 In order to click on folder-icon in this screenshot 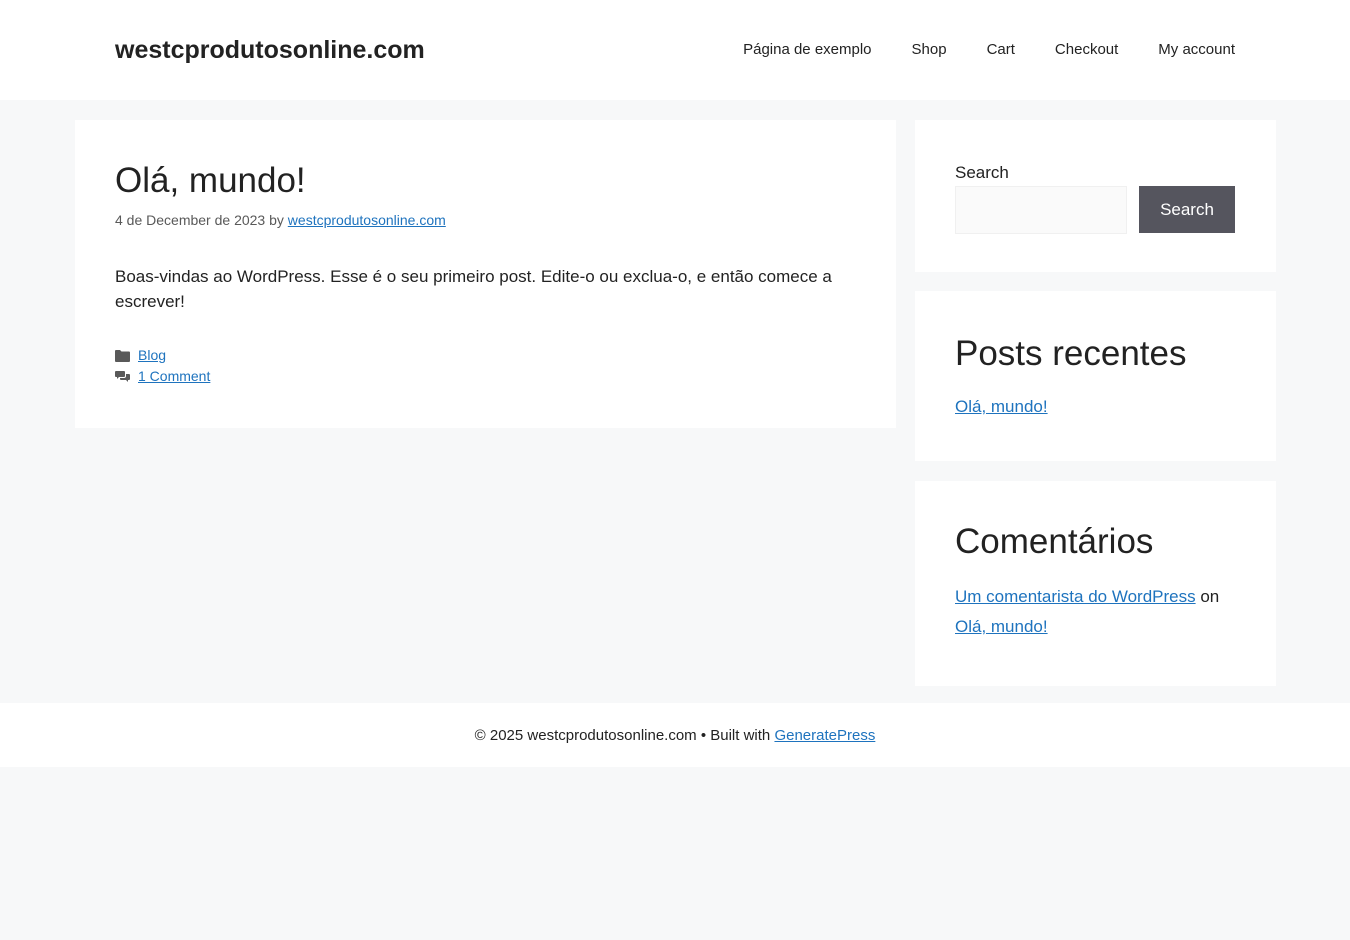, I will do `click(122, 355)`.